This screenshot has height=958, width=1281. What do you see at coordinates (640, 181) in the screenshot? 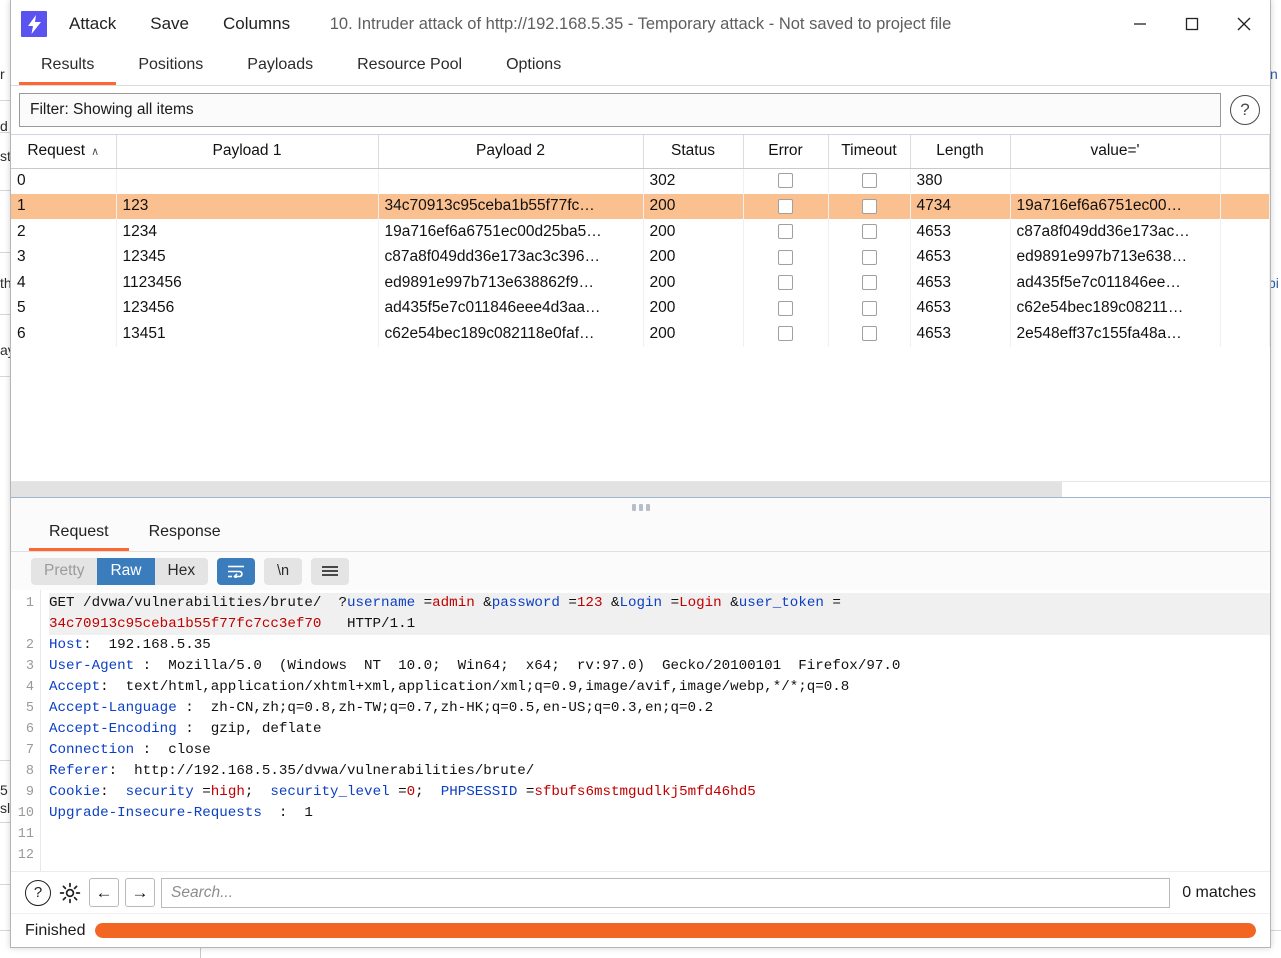
I see `table-row: 0 302 380` at bounding box center [640, 181].